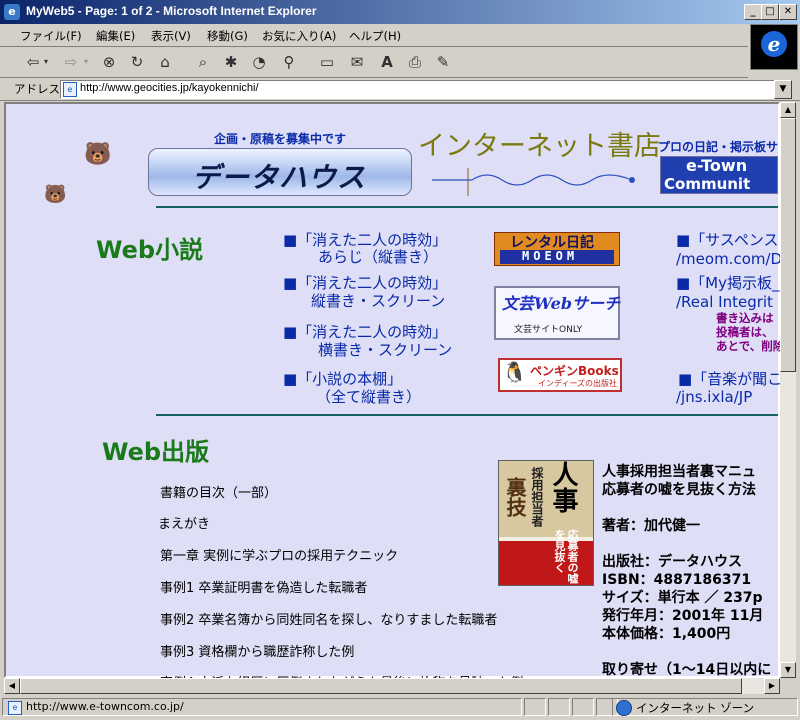 The height and width of the screenshot is (720, 800). What do you see at coordinates (788, 12) in the screenshot?
I see `close-button: ✕` at bounding box center [788, 12].